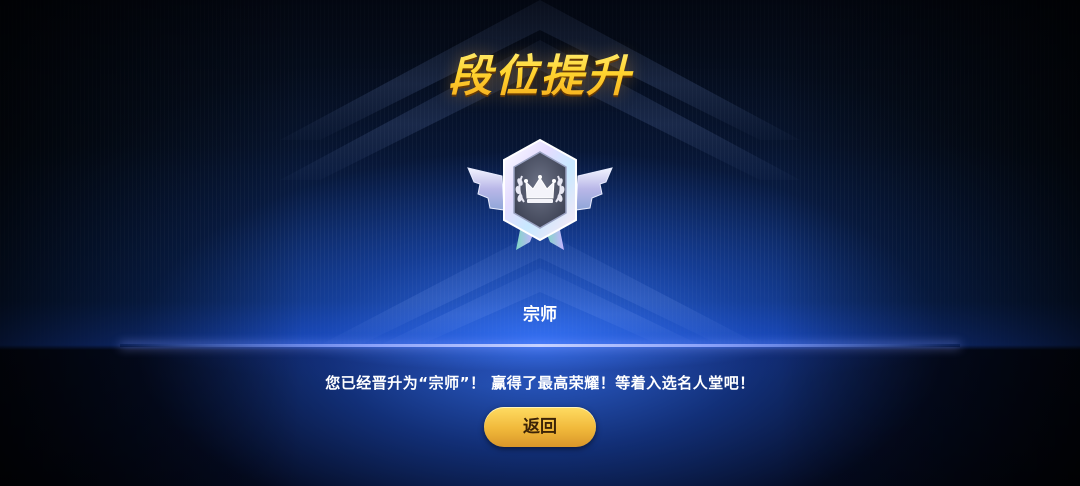 This screenshot has height=486, width=1080. What do you see at coordinates (540, 427) in the screenshot?
I see `back-button: 返回` at bounding box center [540, 427].